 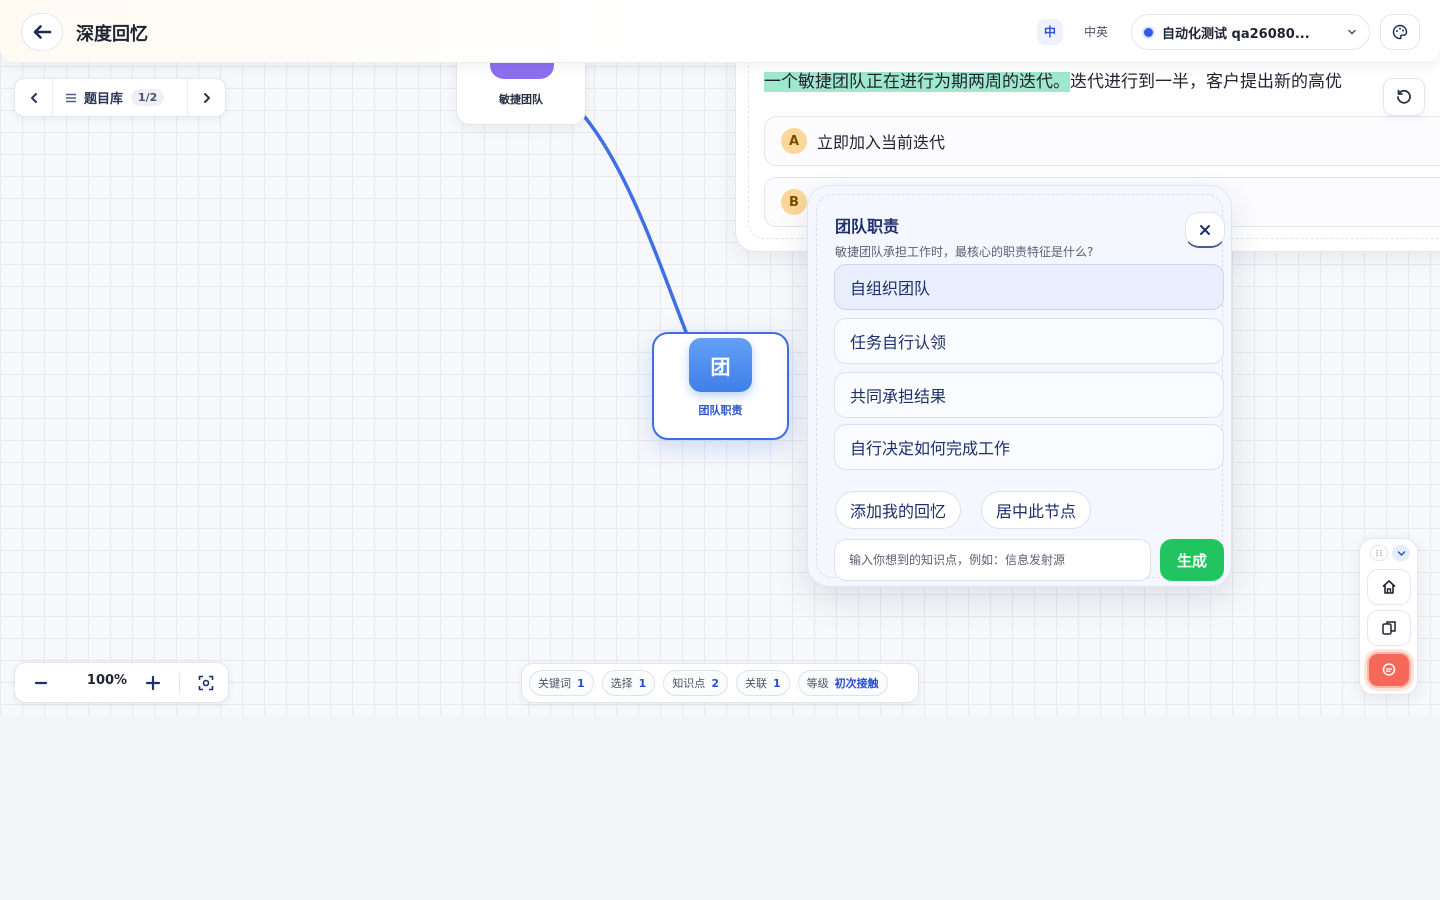 I want to click on floating-toolbar, so click(x=1388, y=616).